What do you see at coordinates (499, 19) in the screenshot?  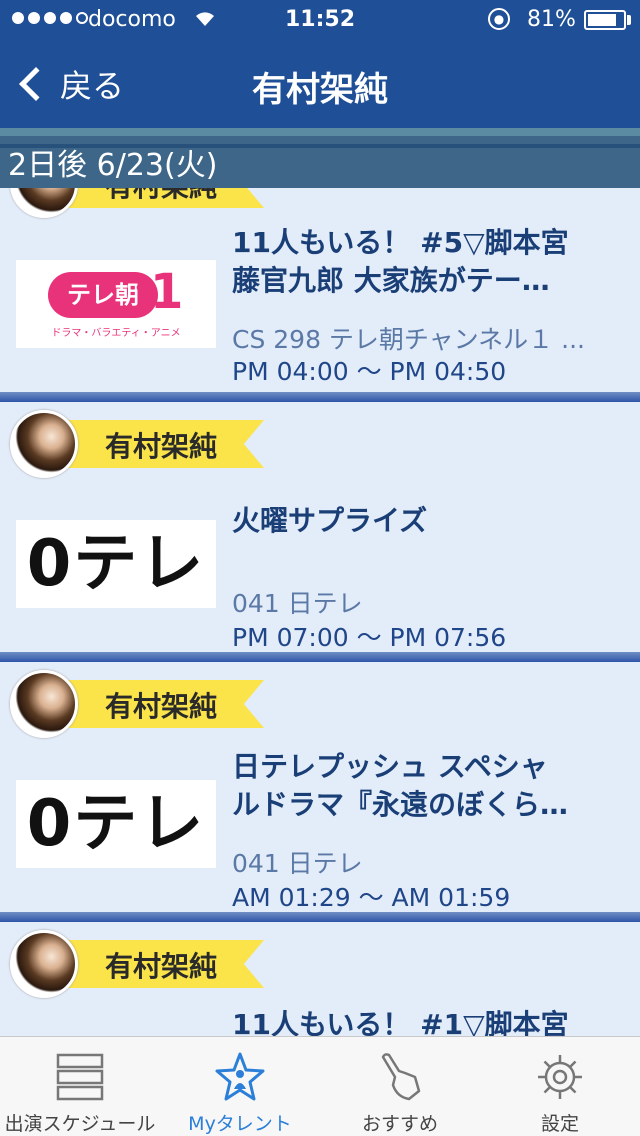 I see `rotation-lock-icon: ●` at bounding box center [499, 19].